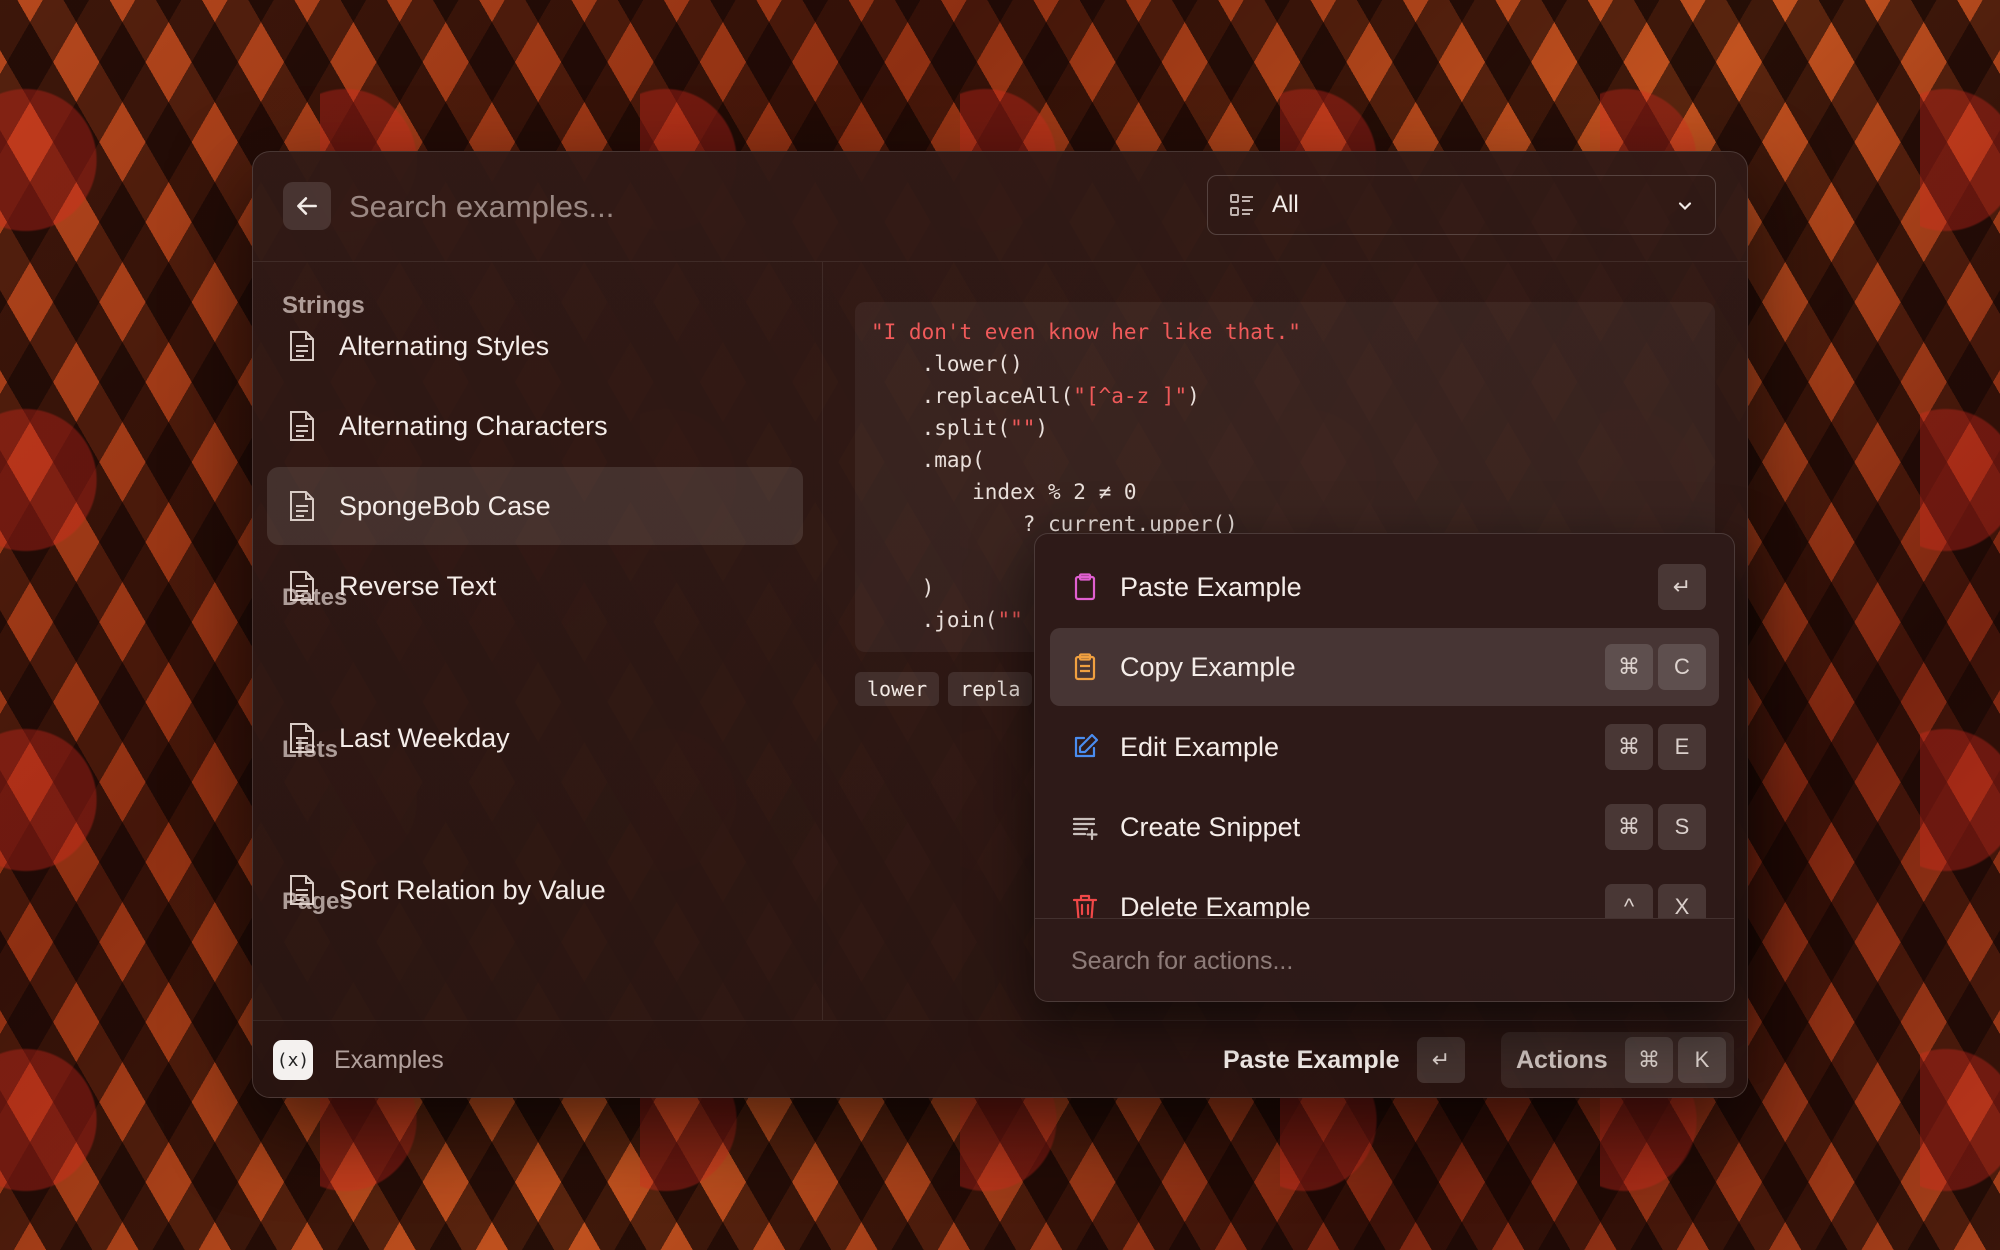  Describe the element at coordinates (1085, 667) in the screenshot. I see `clipboard-list-icon` at that location.